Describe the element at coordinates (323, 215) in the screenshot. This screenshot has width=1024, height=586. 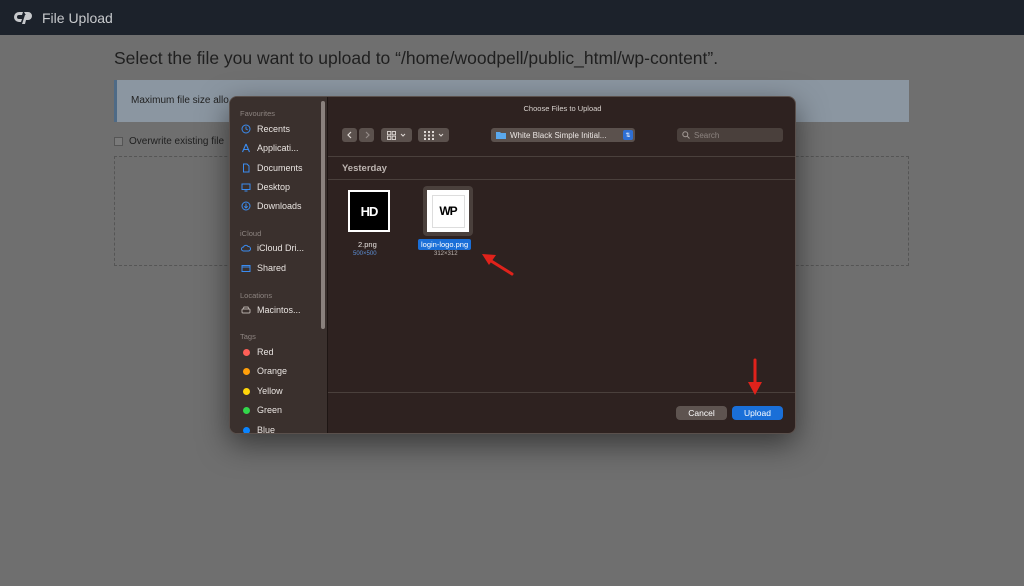
I see `sidebar-scrollbar` at that location.